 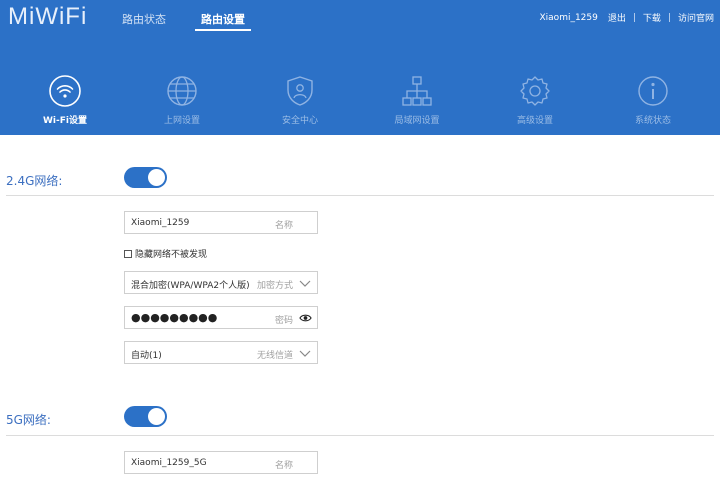 I want to click on tab-internet-settings: 上网设置, so click(x=182, y=100).